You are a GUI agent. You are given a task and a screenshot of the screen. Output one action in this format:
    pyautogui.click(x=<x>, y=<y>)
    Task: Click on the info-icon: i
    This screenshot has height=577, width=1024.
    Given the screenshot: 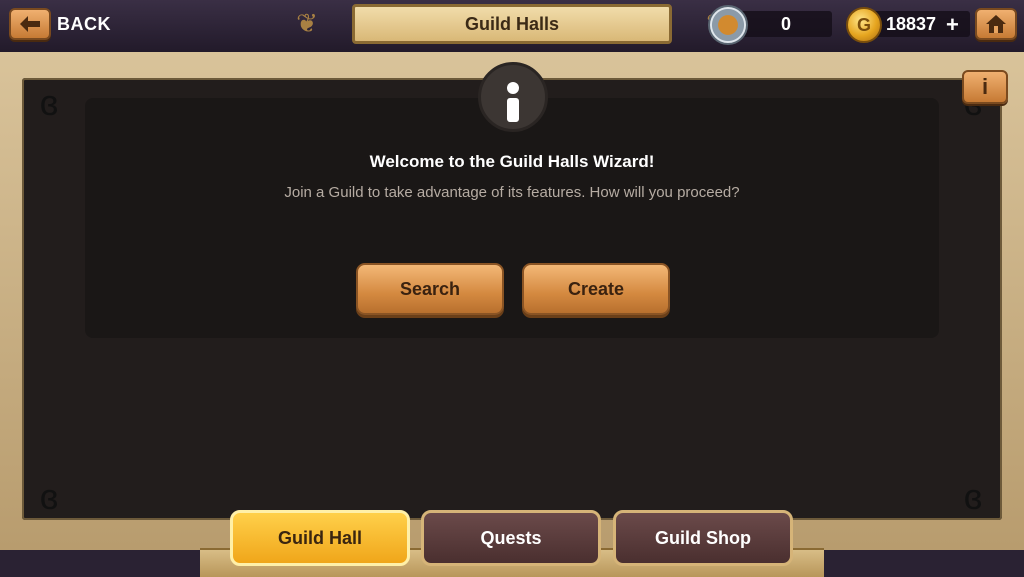 What is the action you would take?
    pyautogui.click(x=985, y=86)
    